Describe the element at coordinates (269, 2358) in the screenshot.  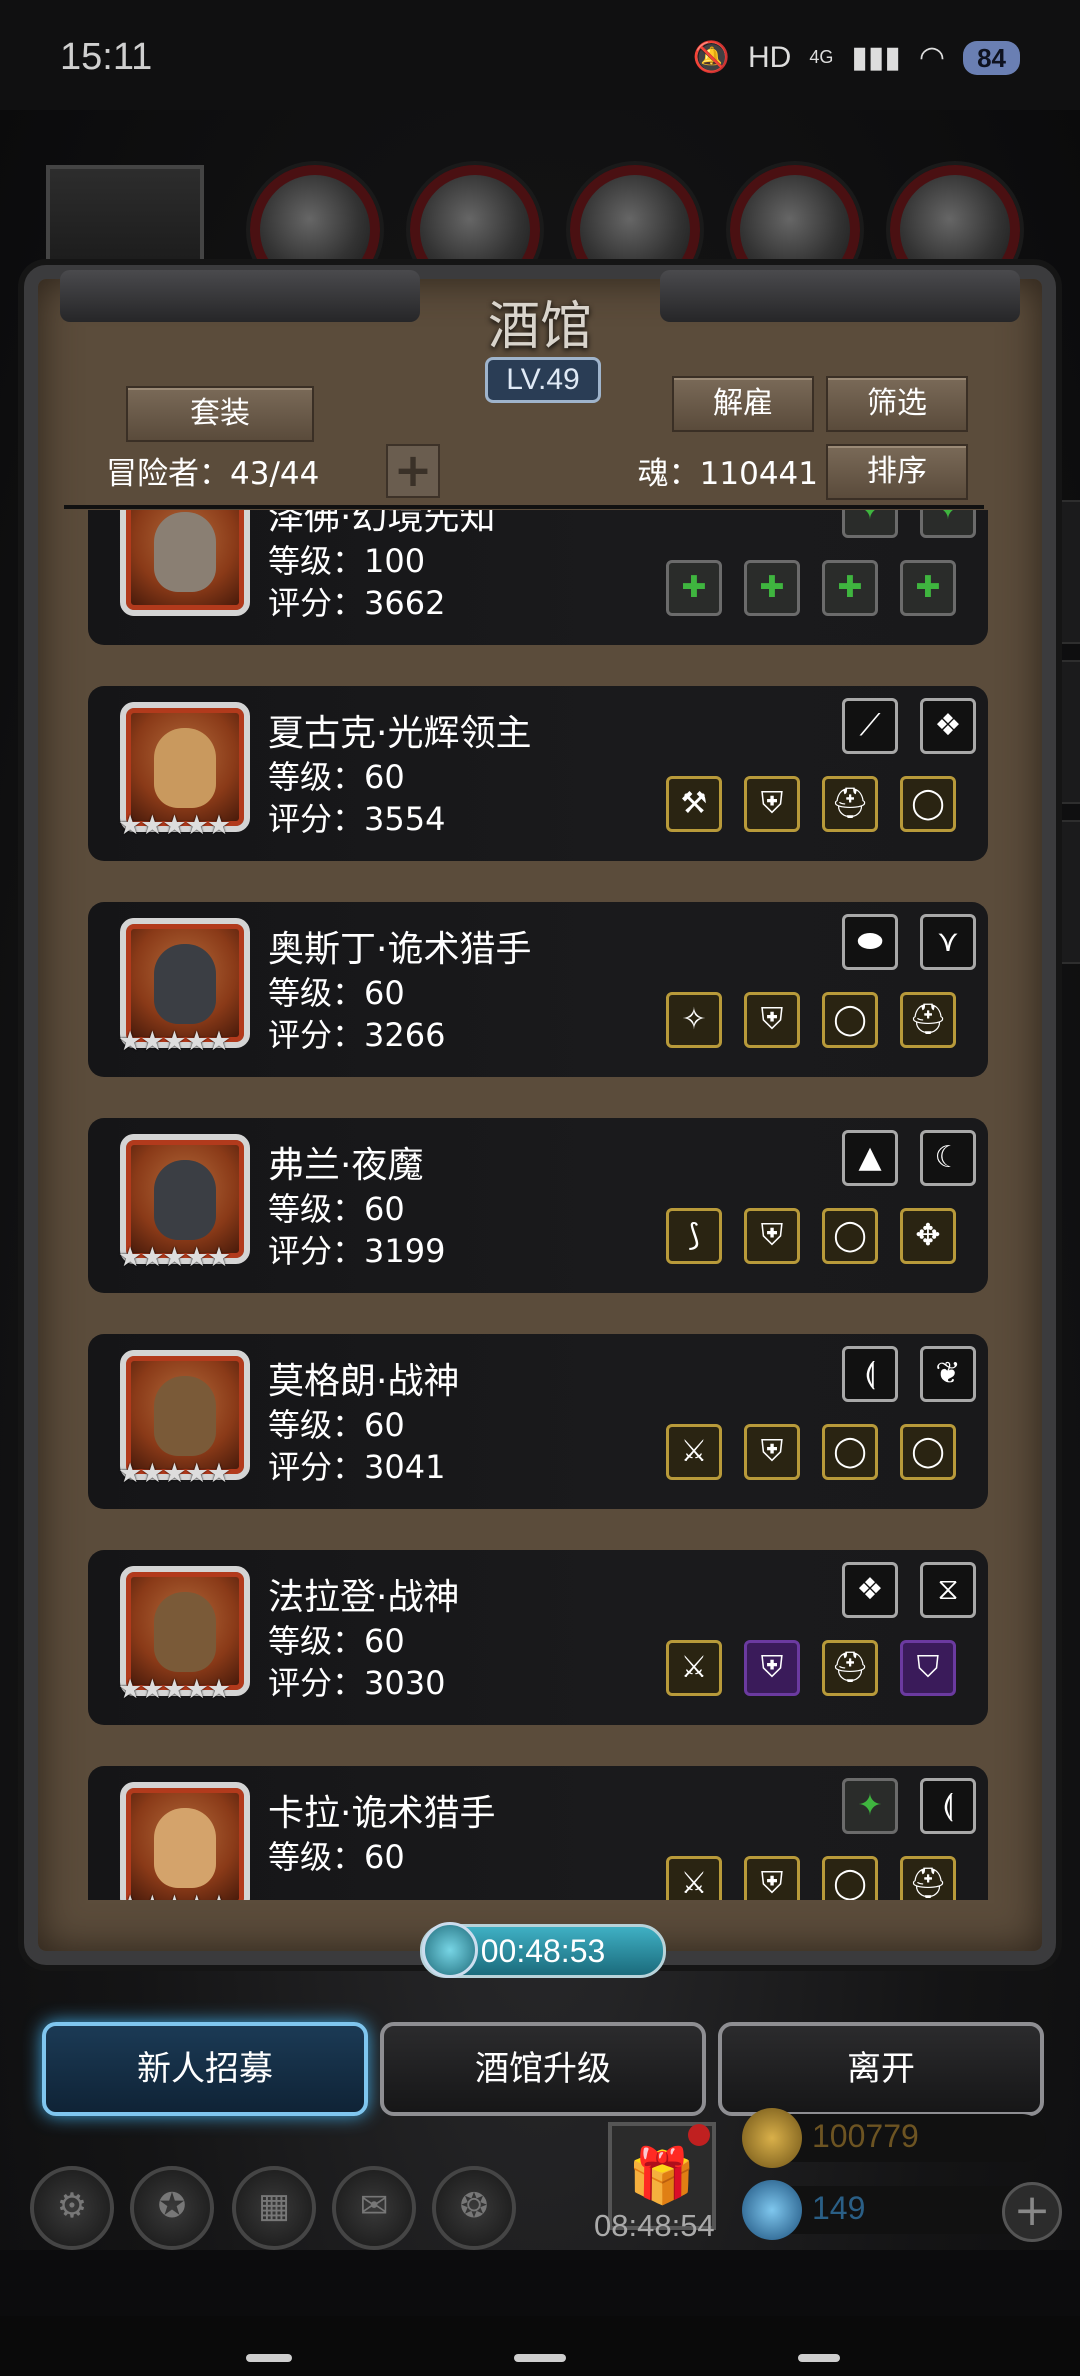
I see `nav-menu-button` at that location.